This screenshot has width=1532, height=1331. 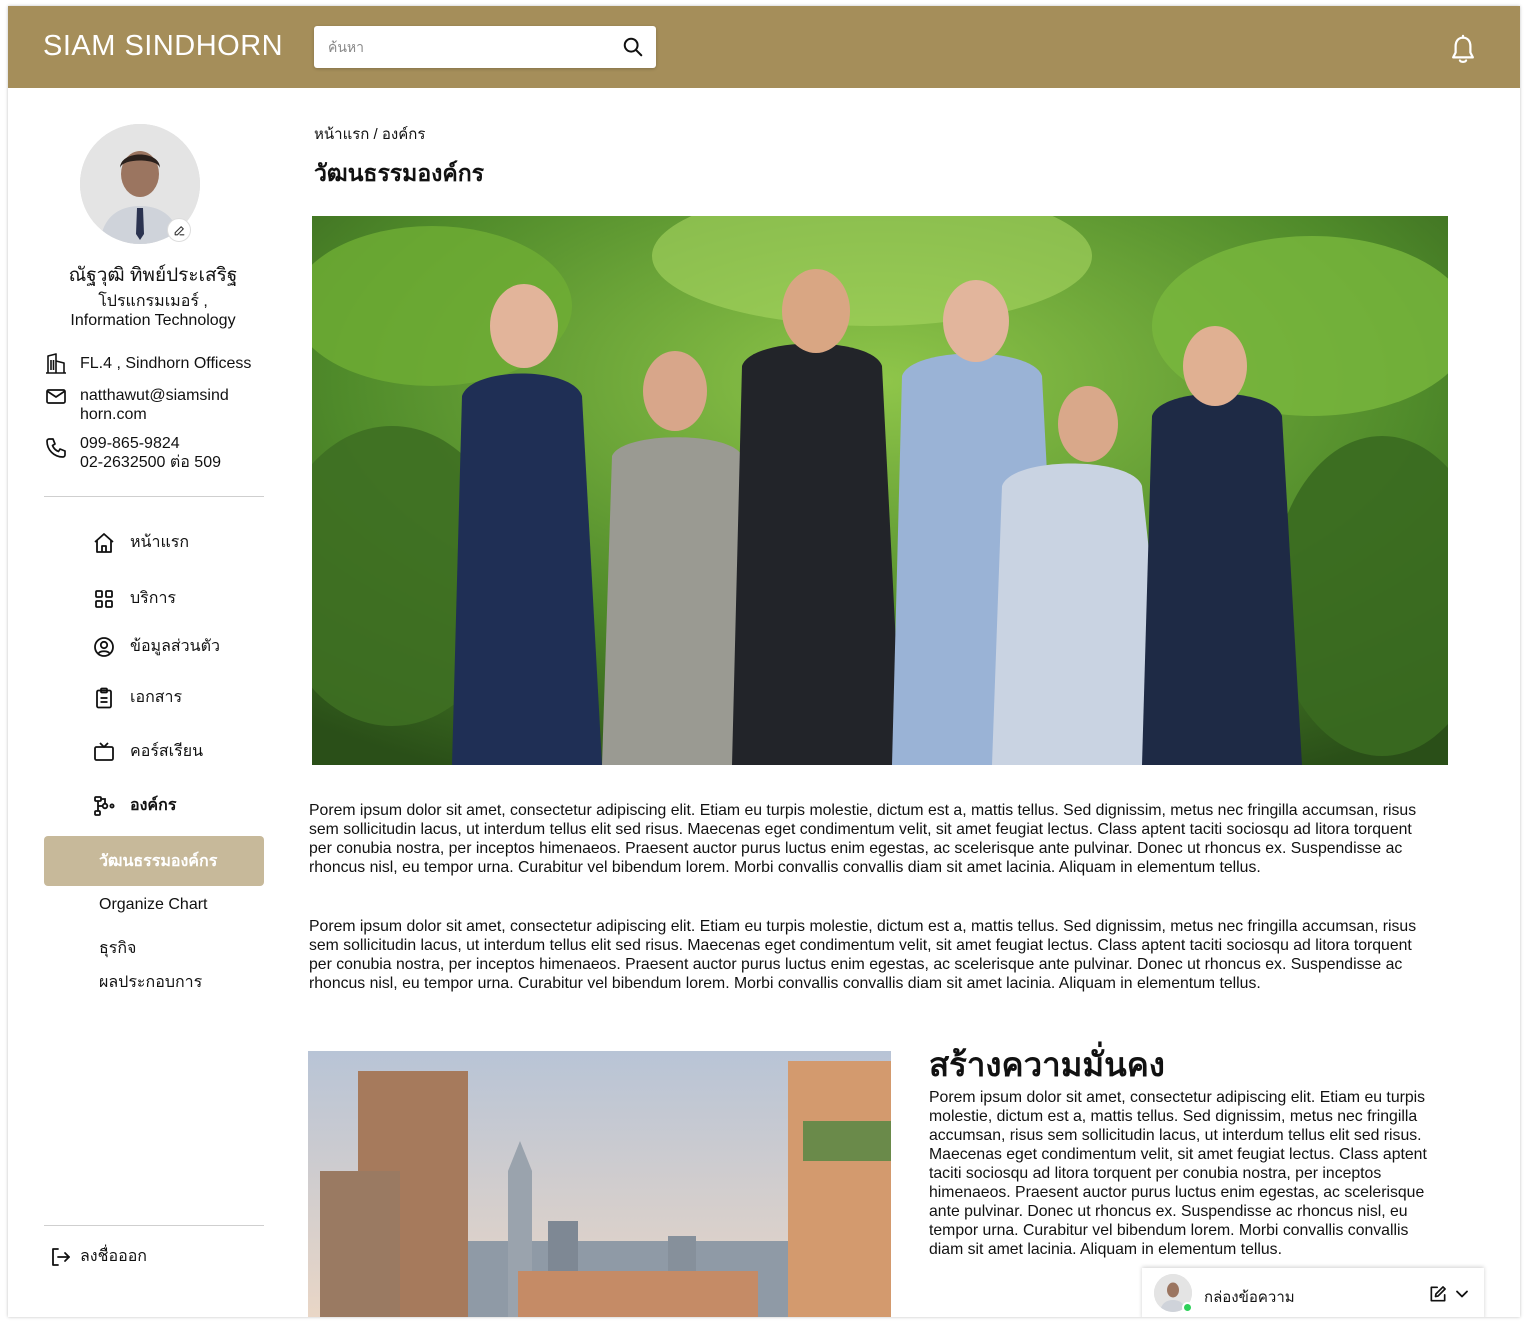 I want to click on org-tree-icon, so click(x=104, y=805).